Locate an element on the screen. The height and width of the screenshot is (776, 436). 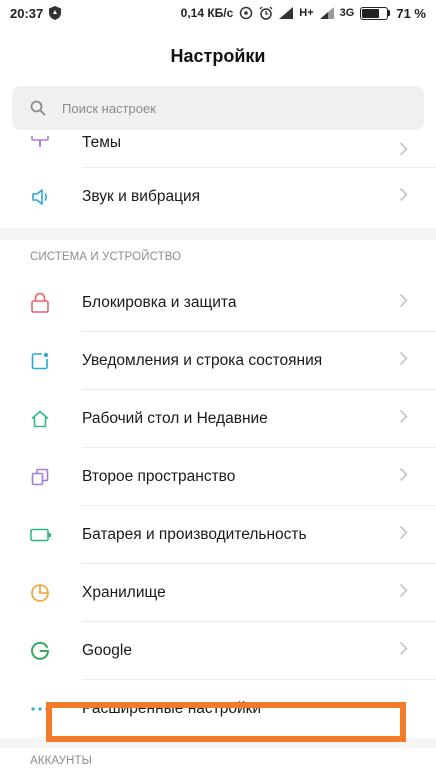
notification-icon is located at coordinates (40, 361).